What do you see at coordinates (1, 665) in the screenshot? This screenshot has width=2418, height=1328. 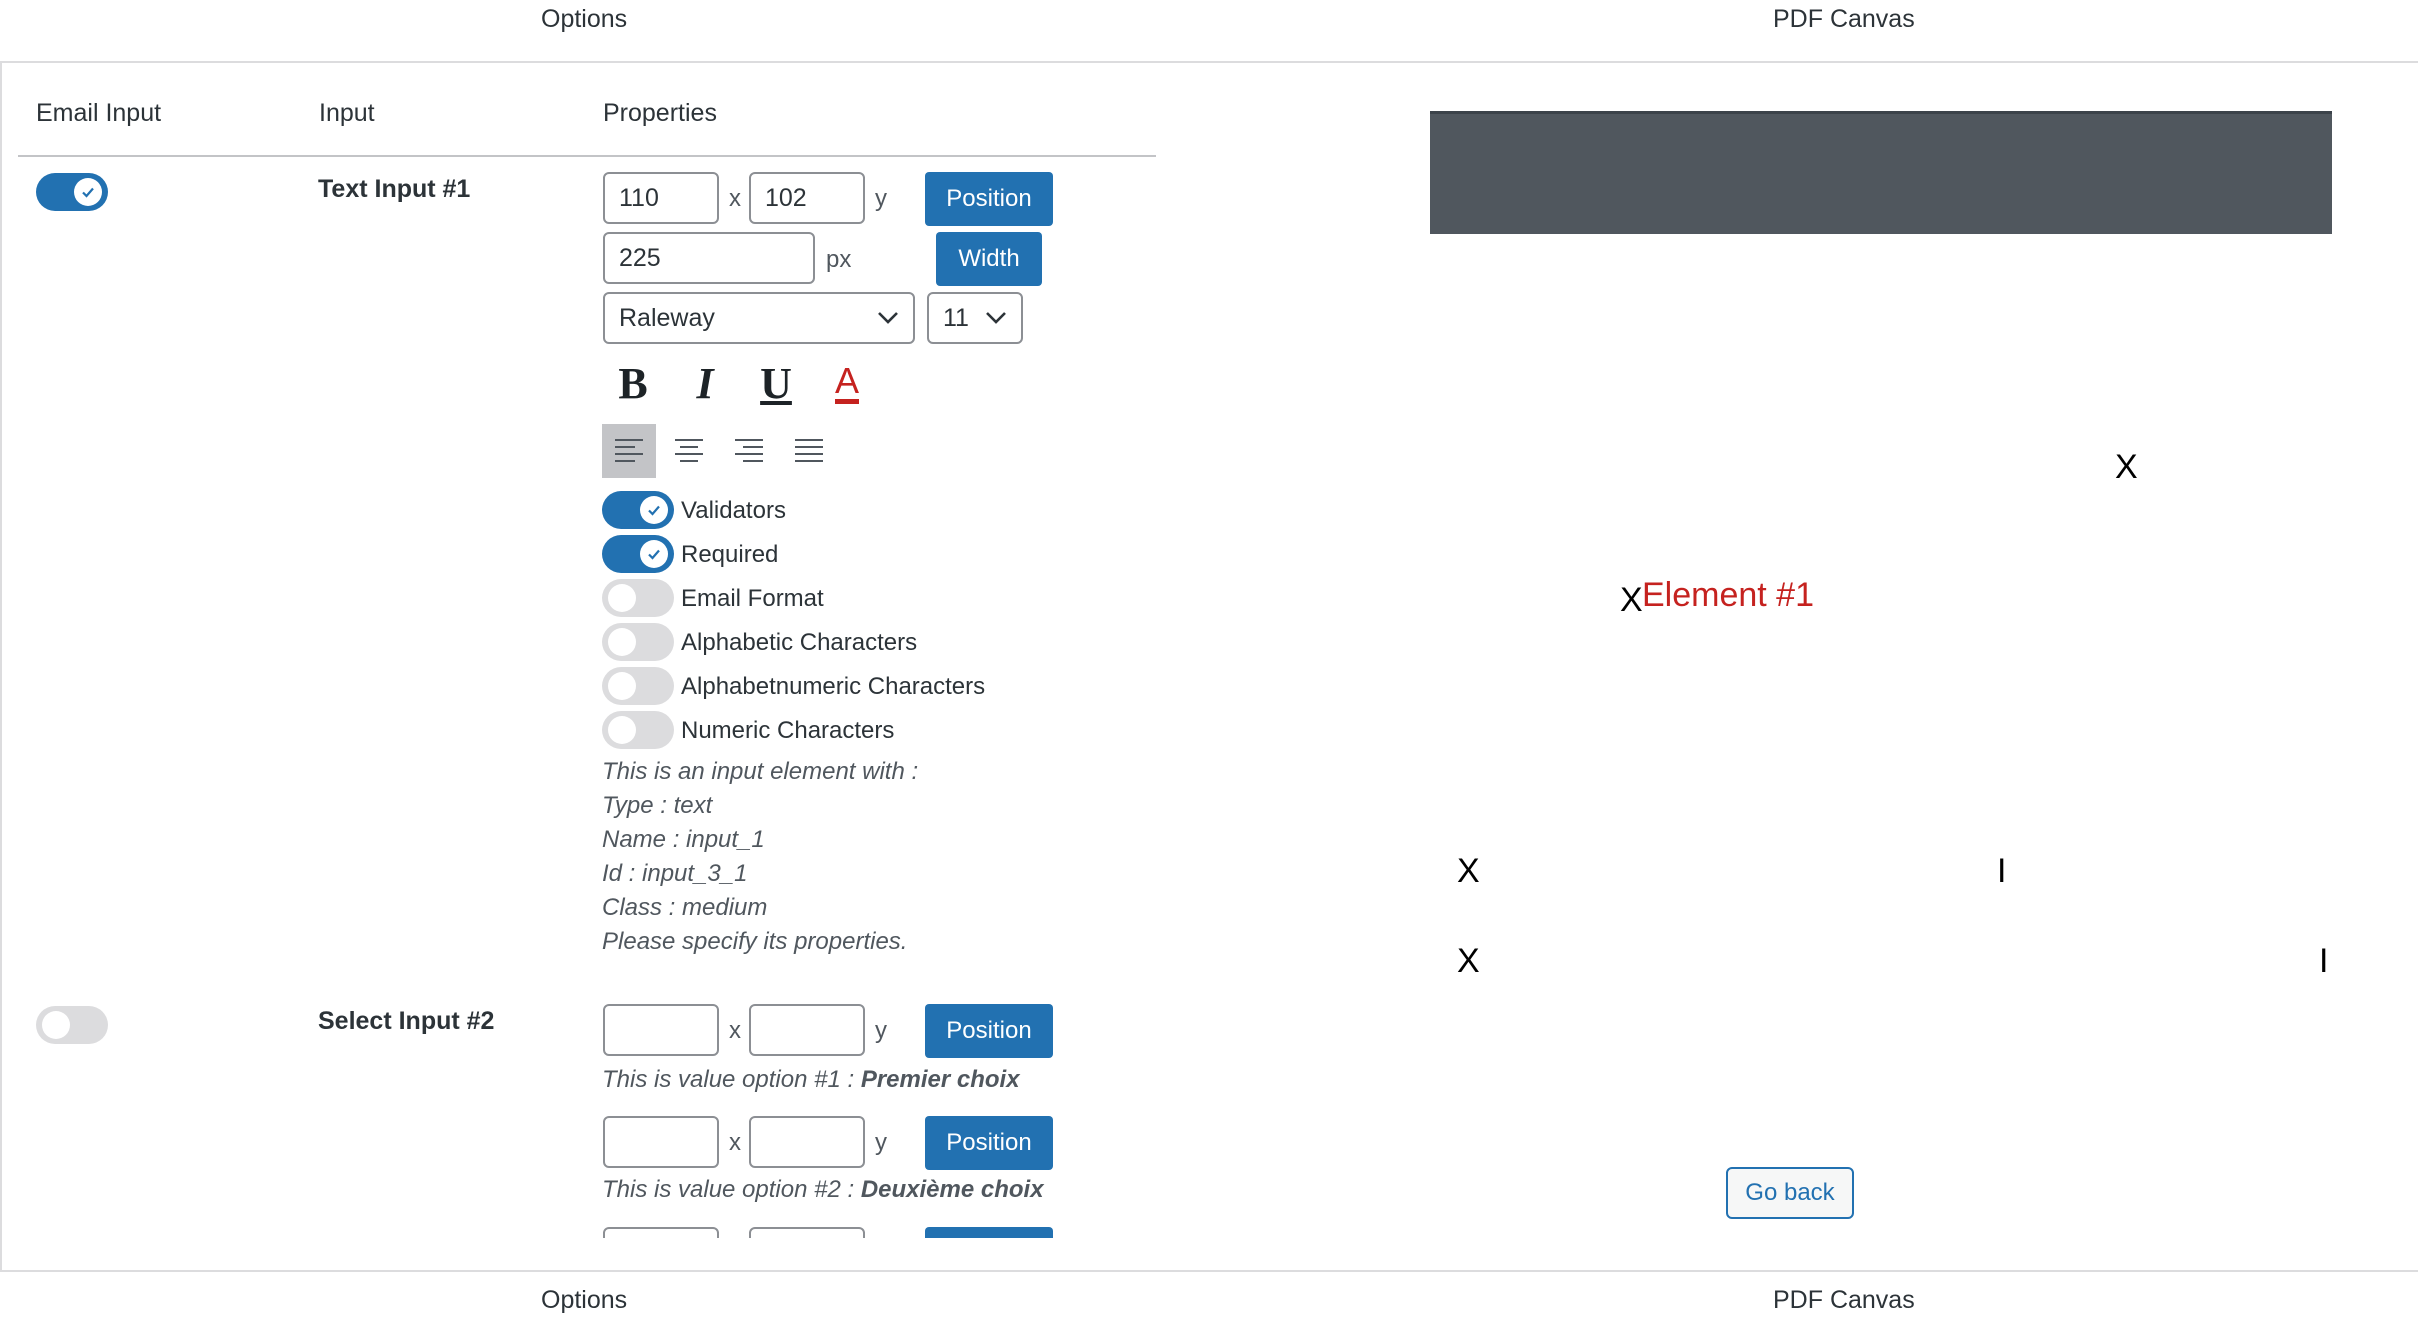 I see `left-border` at bounding box center [1, 665].